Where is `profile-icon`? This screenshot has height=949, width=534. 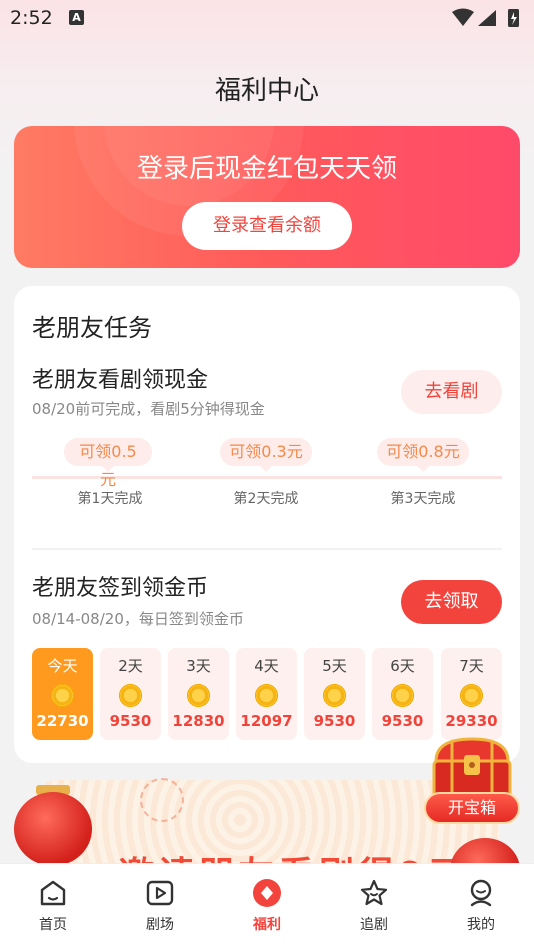
profile-icon is located at coordinates (481, 893).